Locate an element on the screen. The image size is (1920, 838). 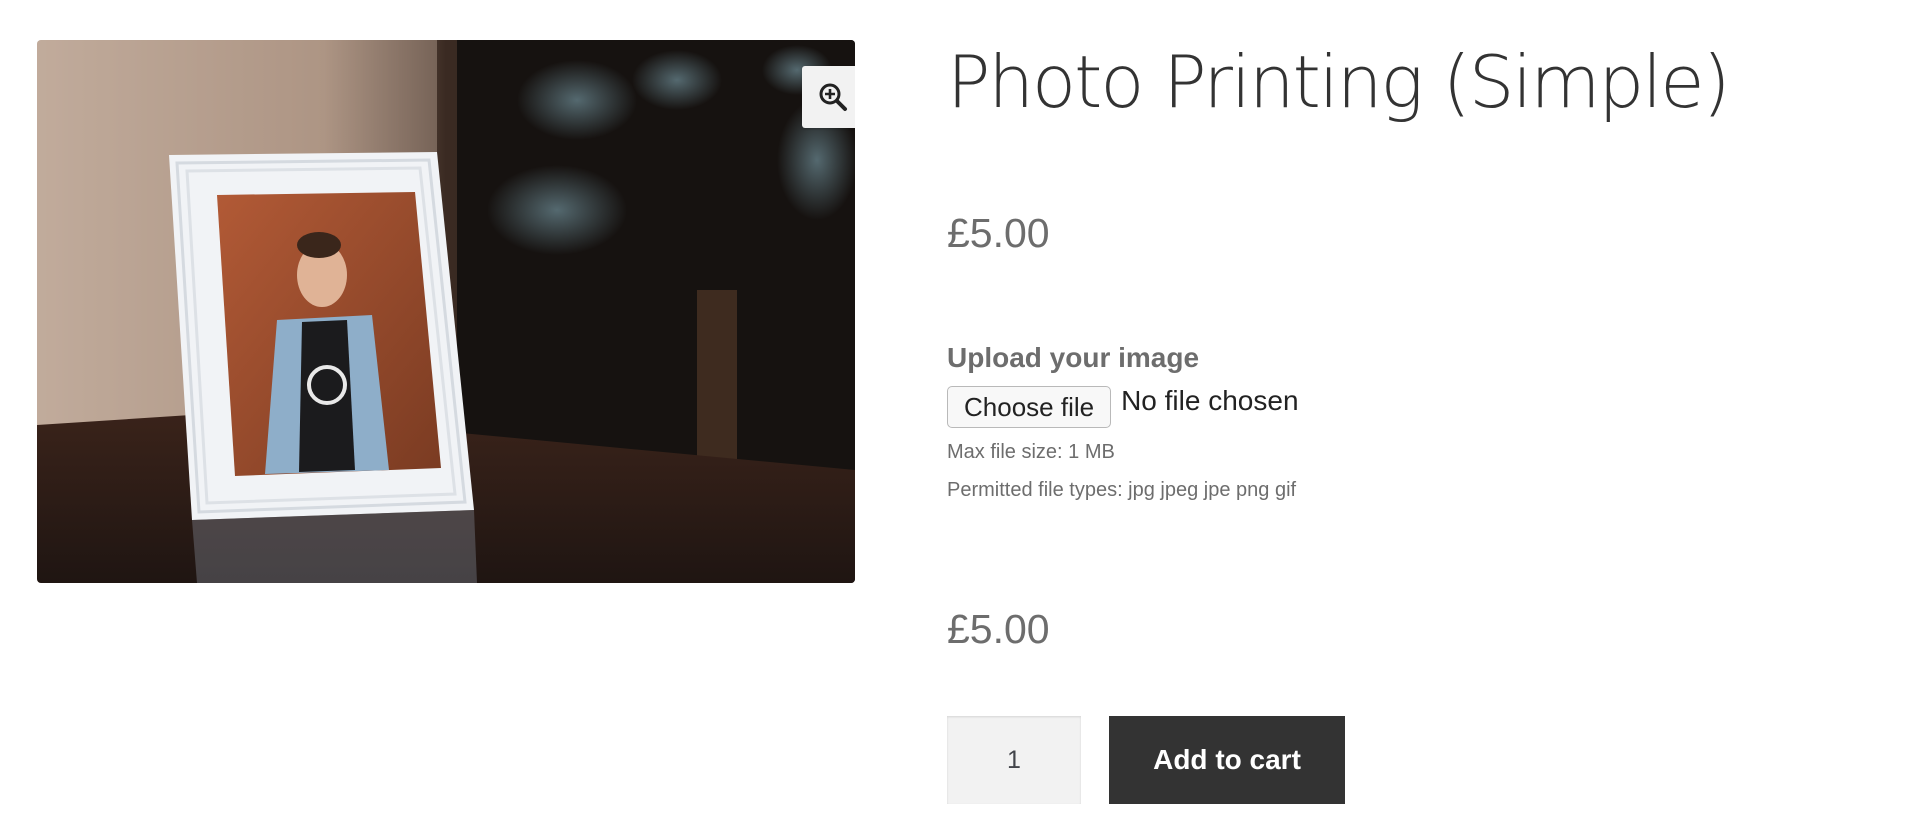
product-title: Photo Printing (Simple) is located at coordinates (1339, 82).